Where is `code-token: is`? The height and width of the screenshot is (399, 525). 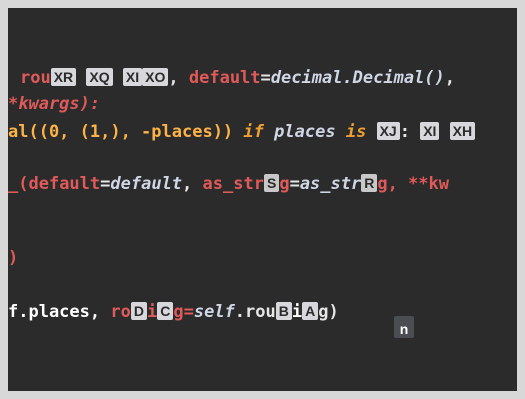 code-token: is is located at coordinates (356, 132).